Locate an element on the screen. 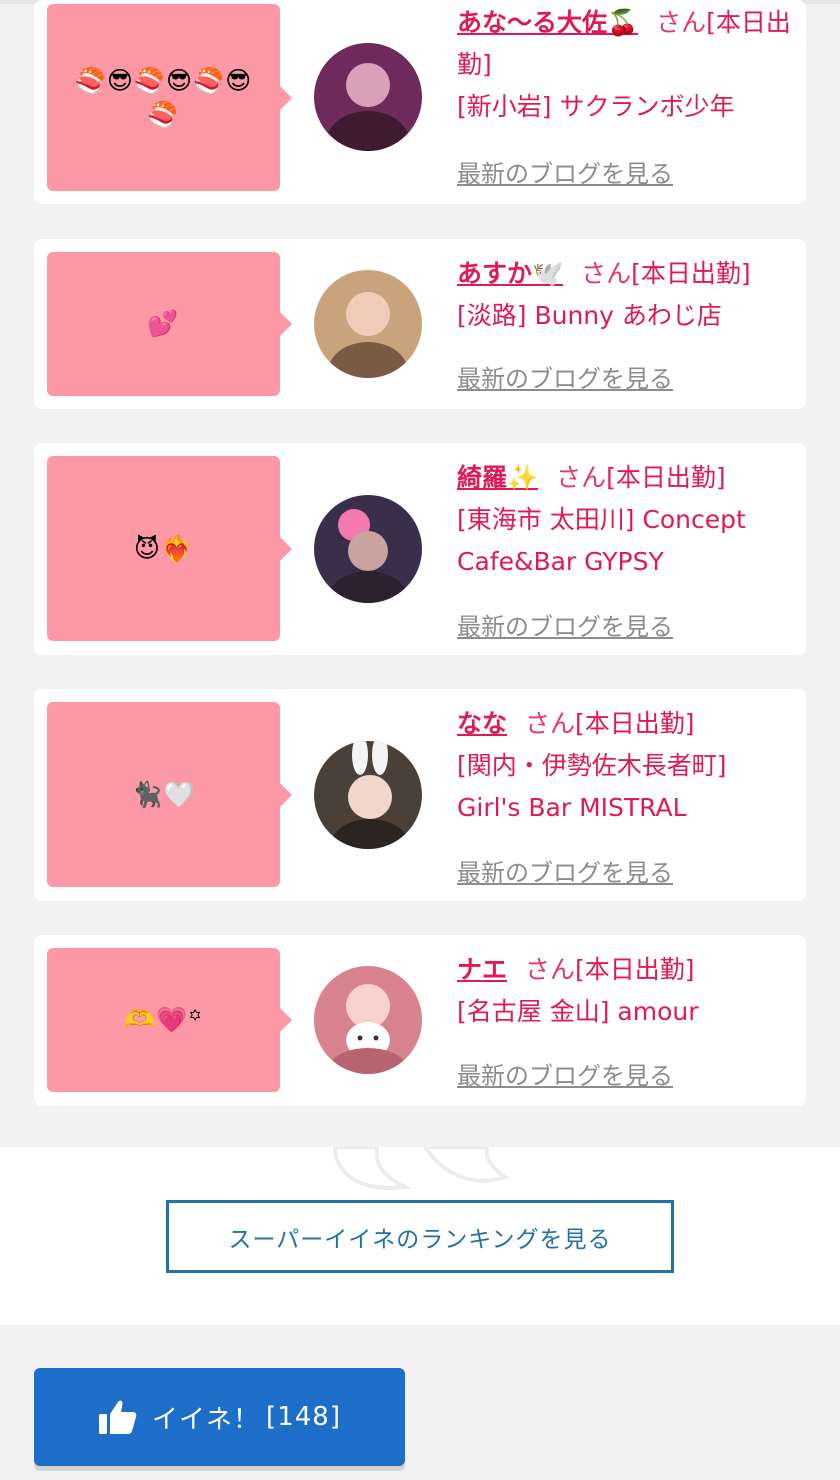  shop-name: [淡路] Bunny あわじ店 is located at coordinates (589, 315).